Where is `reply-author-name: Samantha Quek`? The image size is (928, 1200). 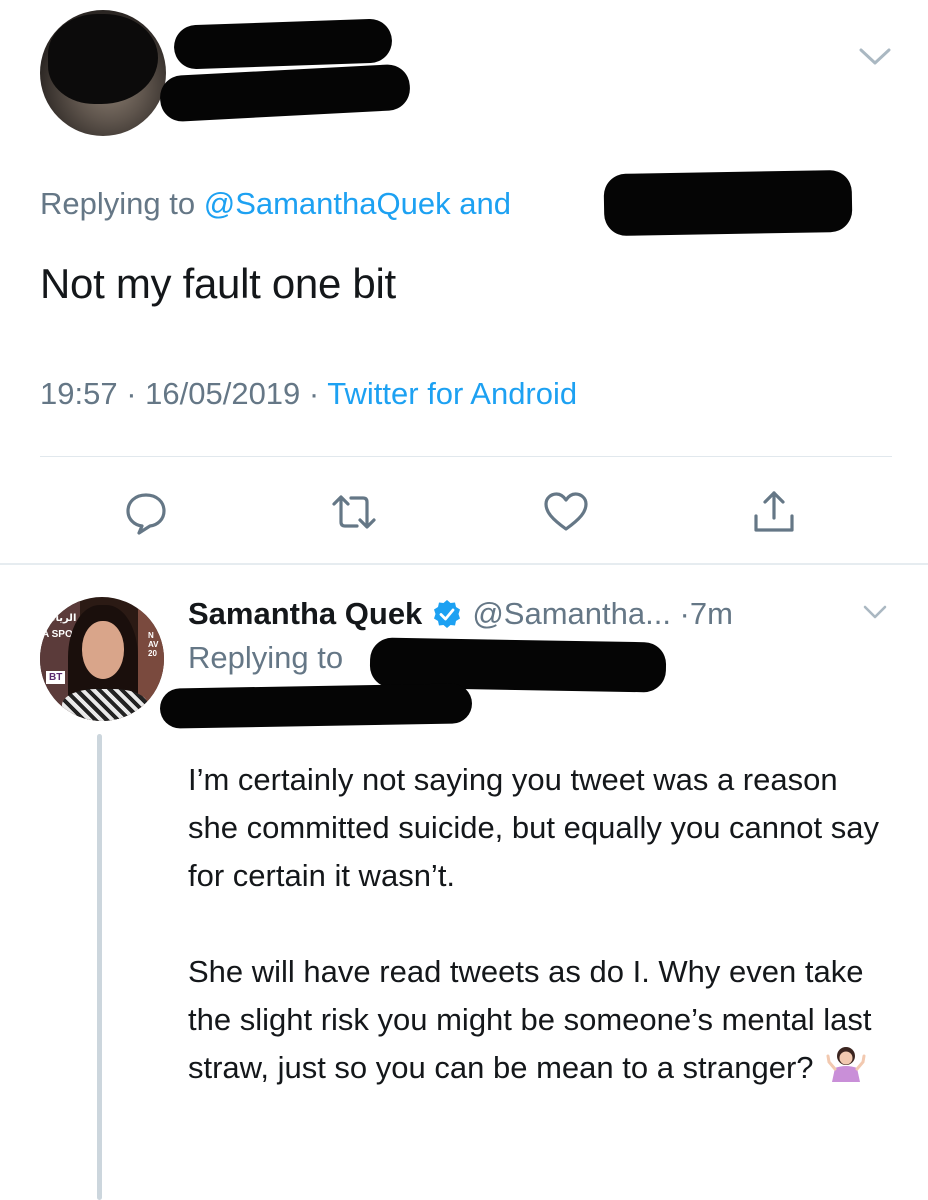
reply-author-name: Samantha Quek is located at coordinates (305, 614).